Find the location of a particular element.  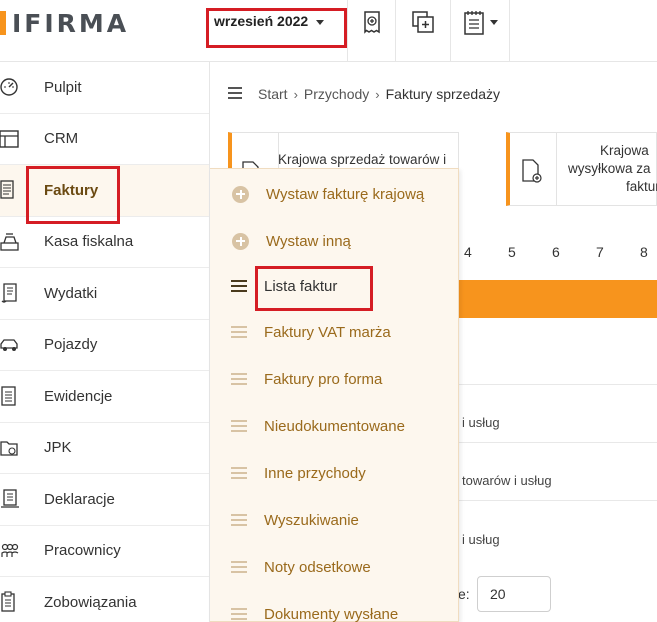

submenu-item-label: Noty odsetkowe is located at coordinates (317, 567).